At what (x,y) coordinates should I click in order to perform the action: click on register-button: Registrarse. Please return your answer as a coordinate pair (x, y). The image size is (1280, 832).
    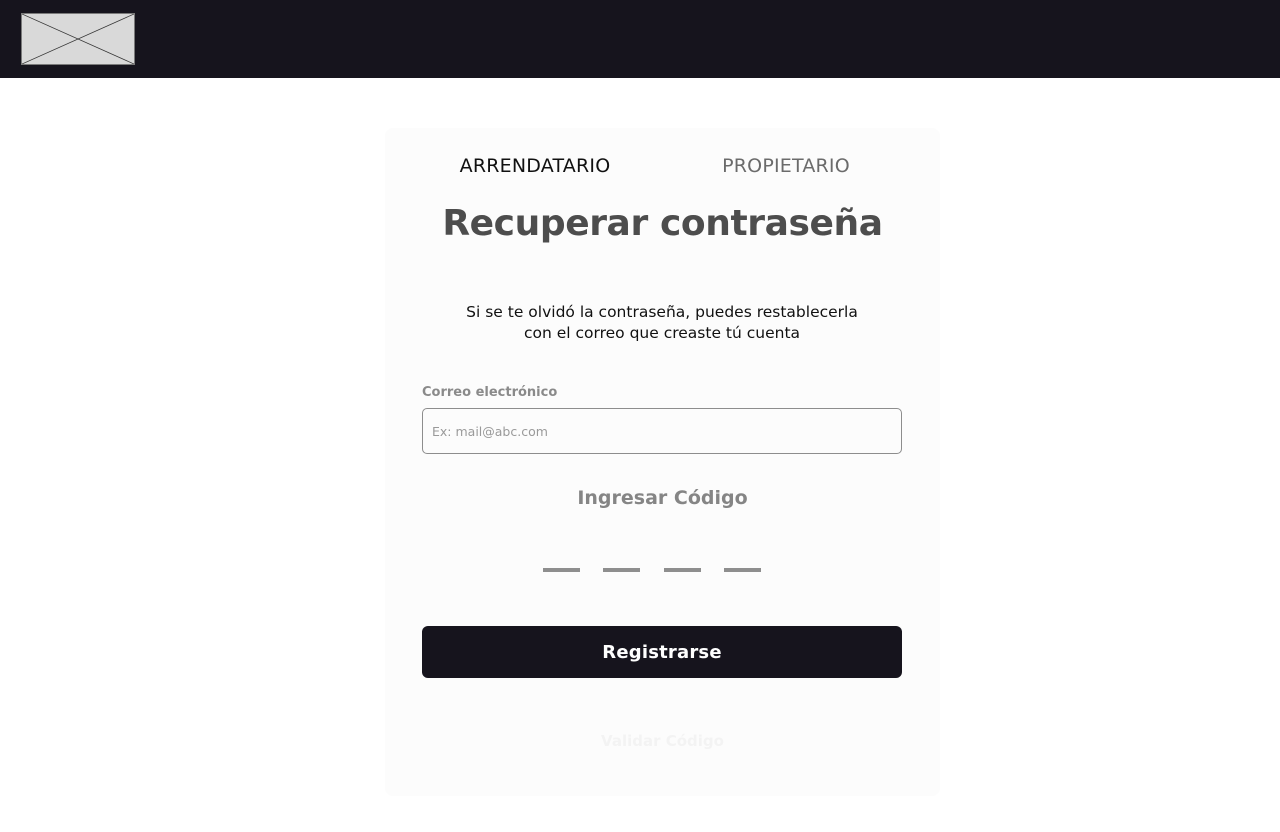
    Looking at the image, I should click on (662, 652).